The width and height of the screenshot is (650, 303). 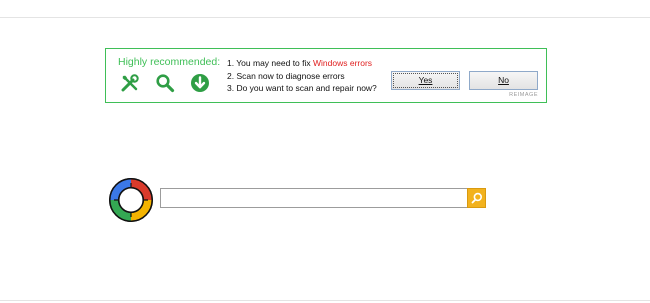 I want to click on top-divider, so click(x=325, y=17).